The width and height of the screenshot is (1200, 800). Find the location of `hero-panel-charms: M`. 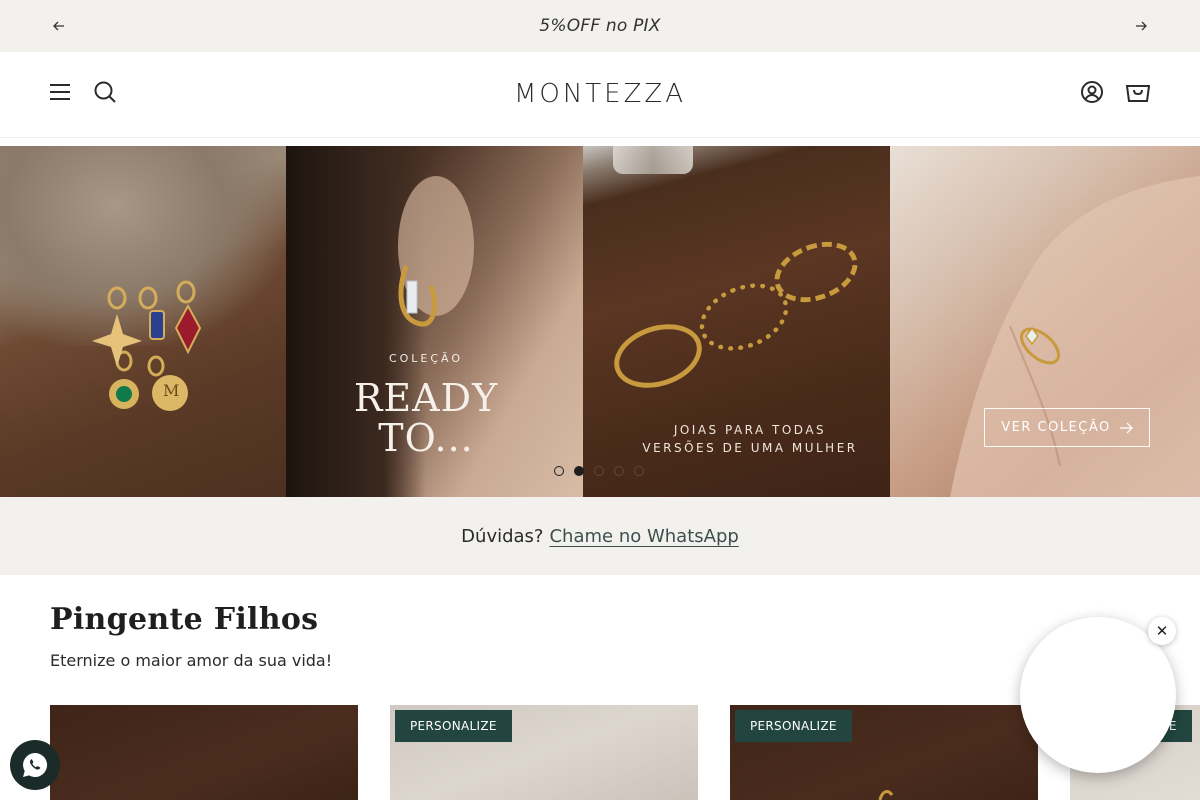

hero-panel-charms: M is located at coordinates (143, 321).